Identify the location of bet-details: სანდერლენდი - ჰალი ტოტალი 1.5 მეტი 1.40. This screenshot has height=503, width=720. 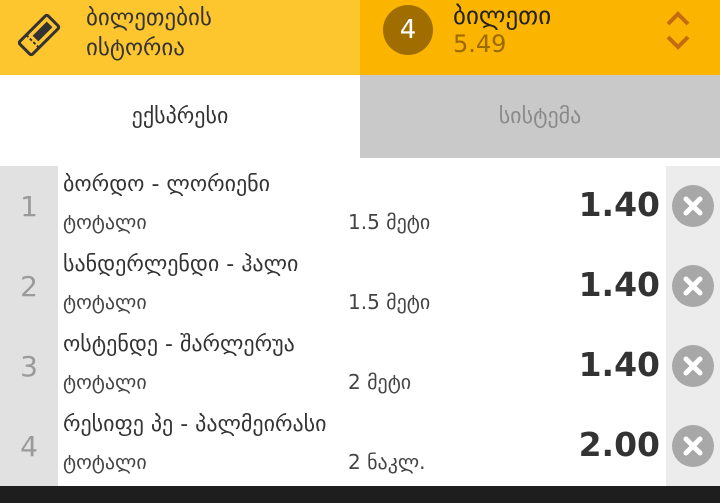
(362, 286).